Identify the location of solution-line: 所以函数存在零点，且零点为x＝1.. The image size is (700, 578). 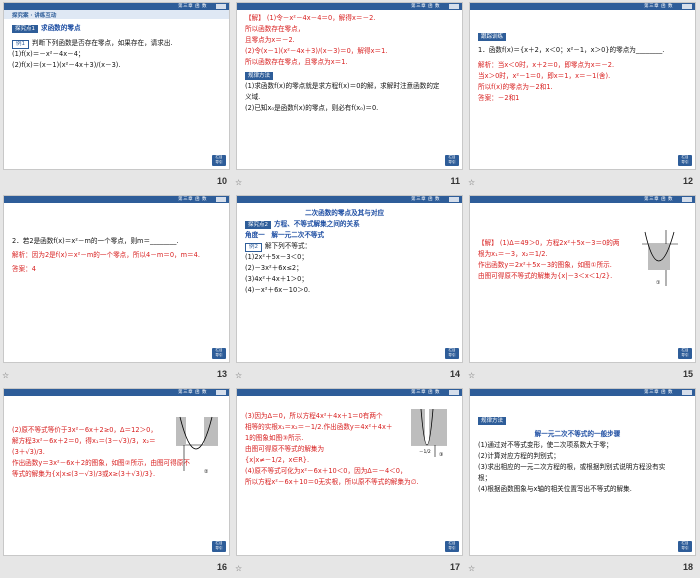
(296, 62).